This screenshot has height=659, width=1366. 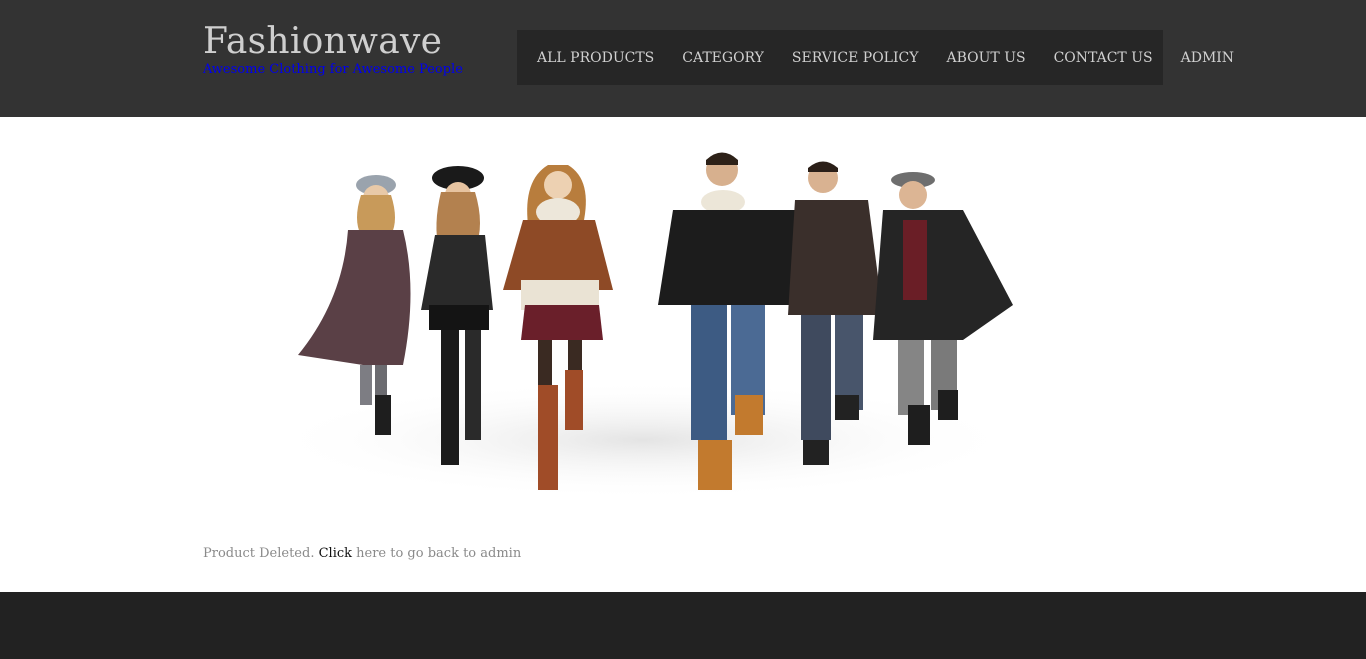 I want to click on nav-item-about-us: ABOUT US, so click(x=985, y=58).